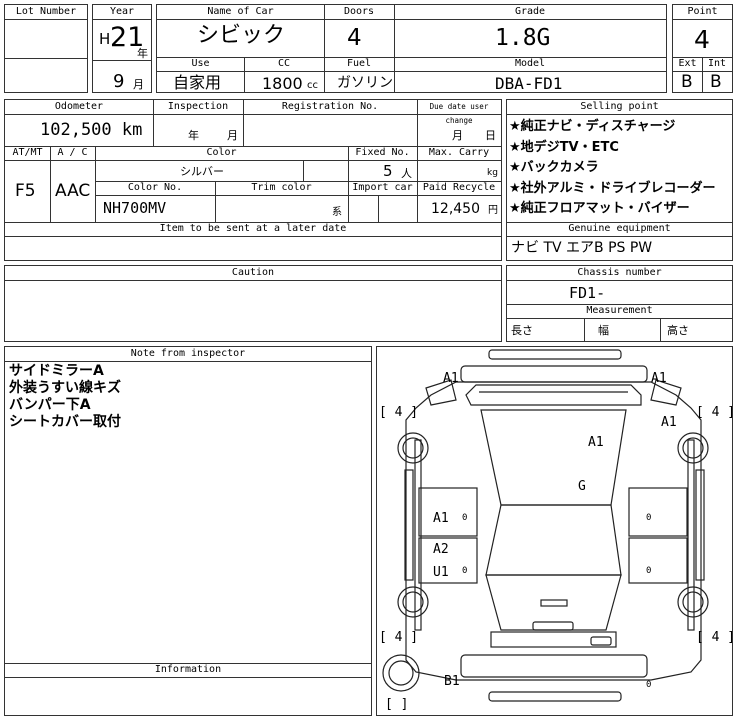 This screenshot has height=720, width=737. Describe the element at coordinates (330, 106) in the screenshot. I see `registration-label: Registration No.` at that location.